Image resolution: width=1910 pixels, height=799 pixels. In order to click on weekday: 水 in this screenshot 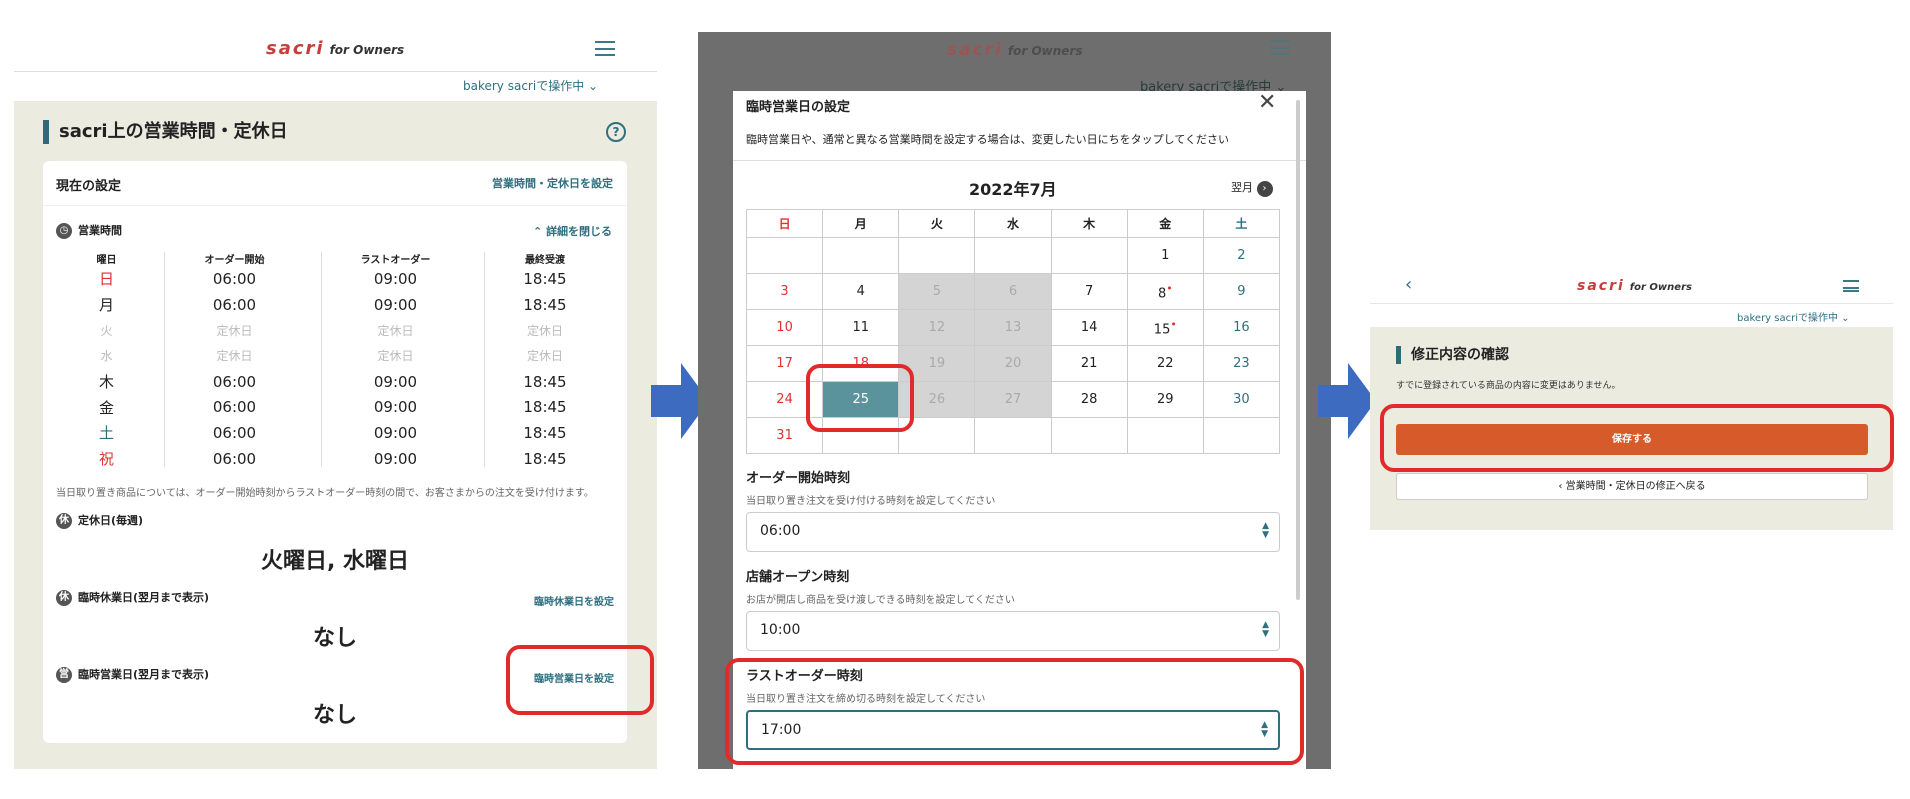, I will do `click(1013, 223)`.